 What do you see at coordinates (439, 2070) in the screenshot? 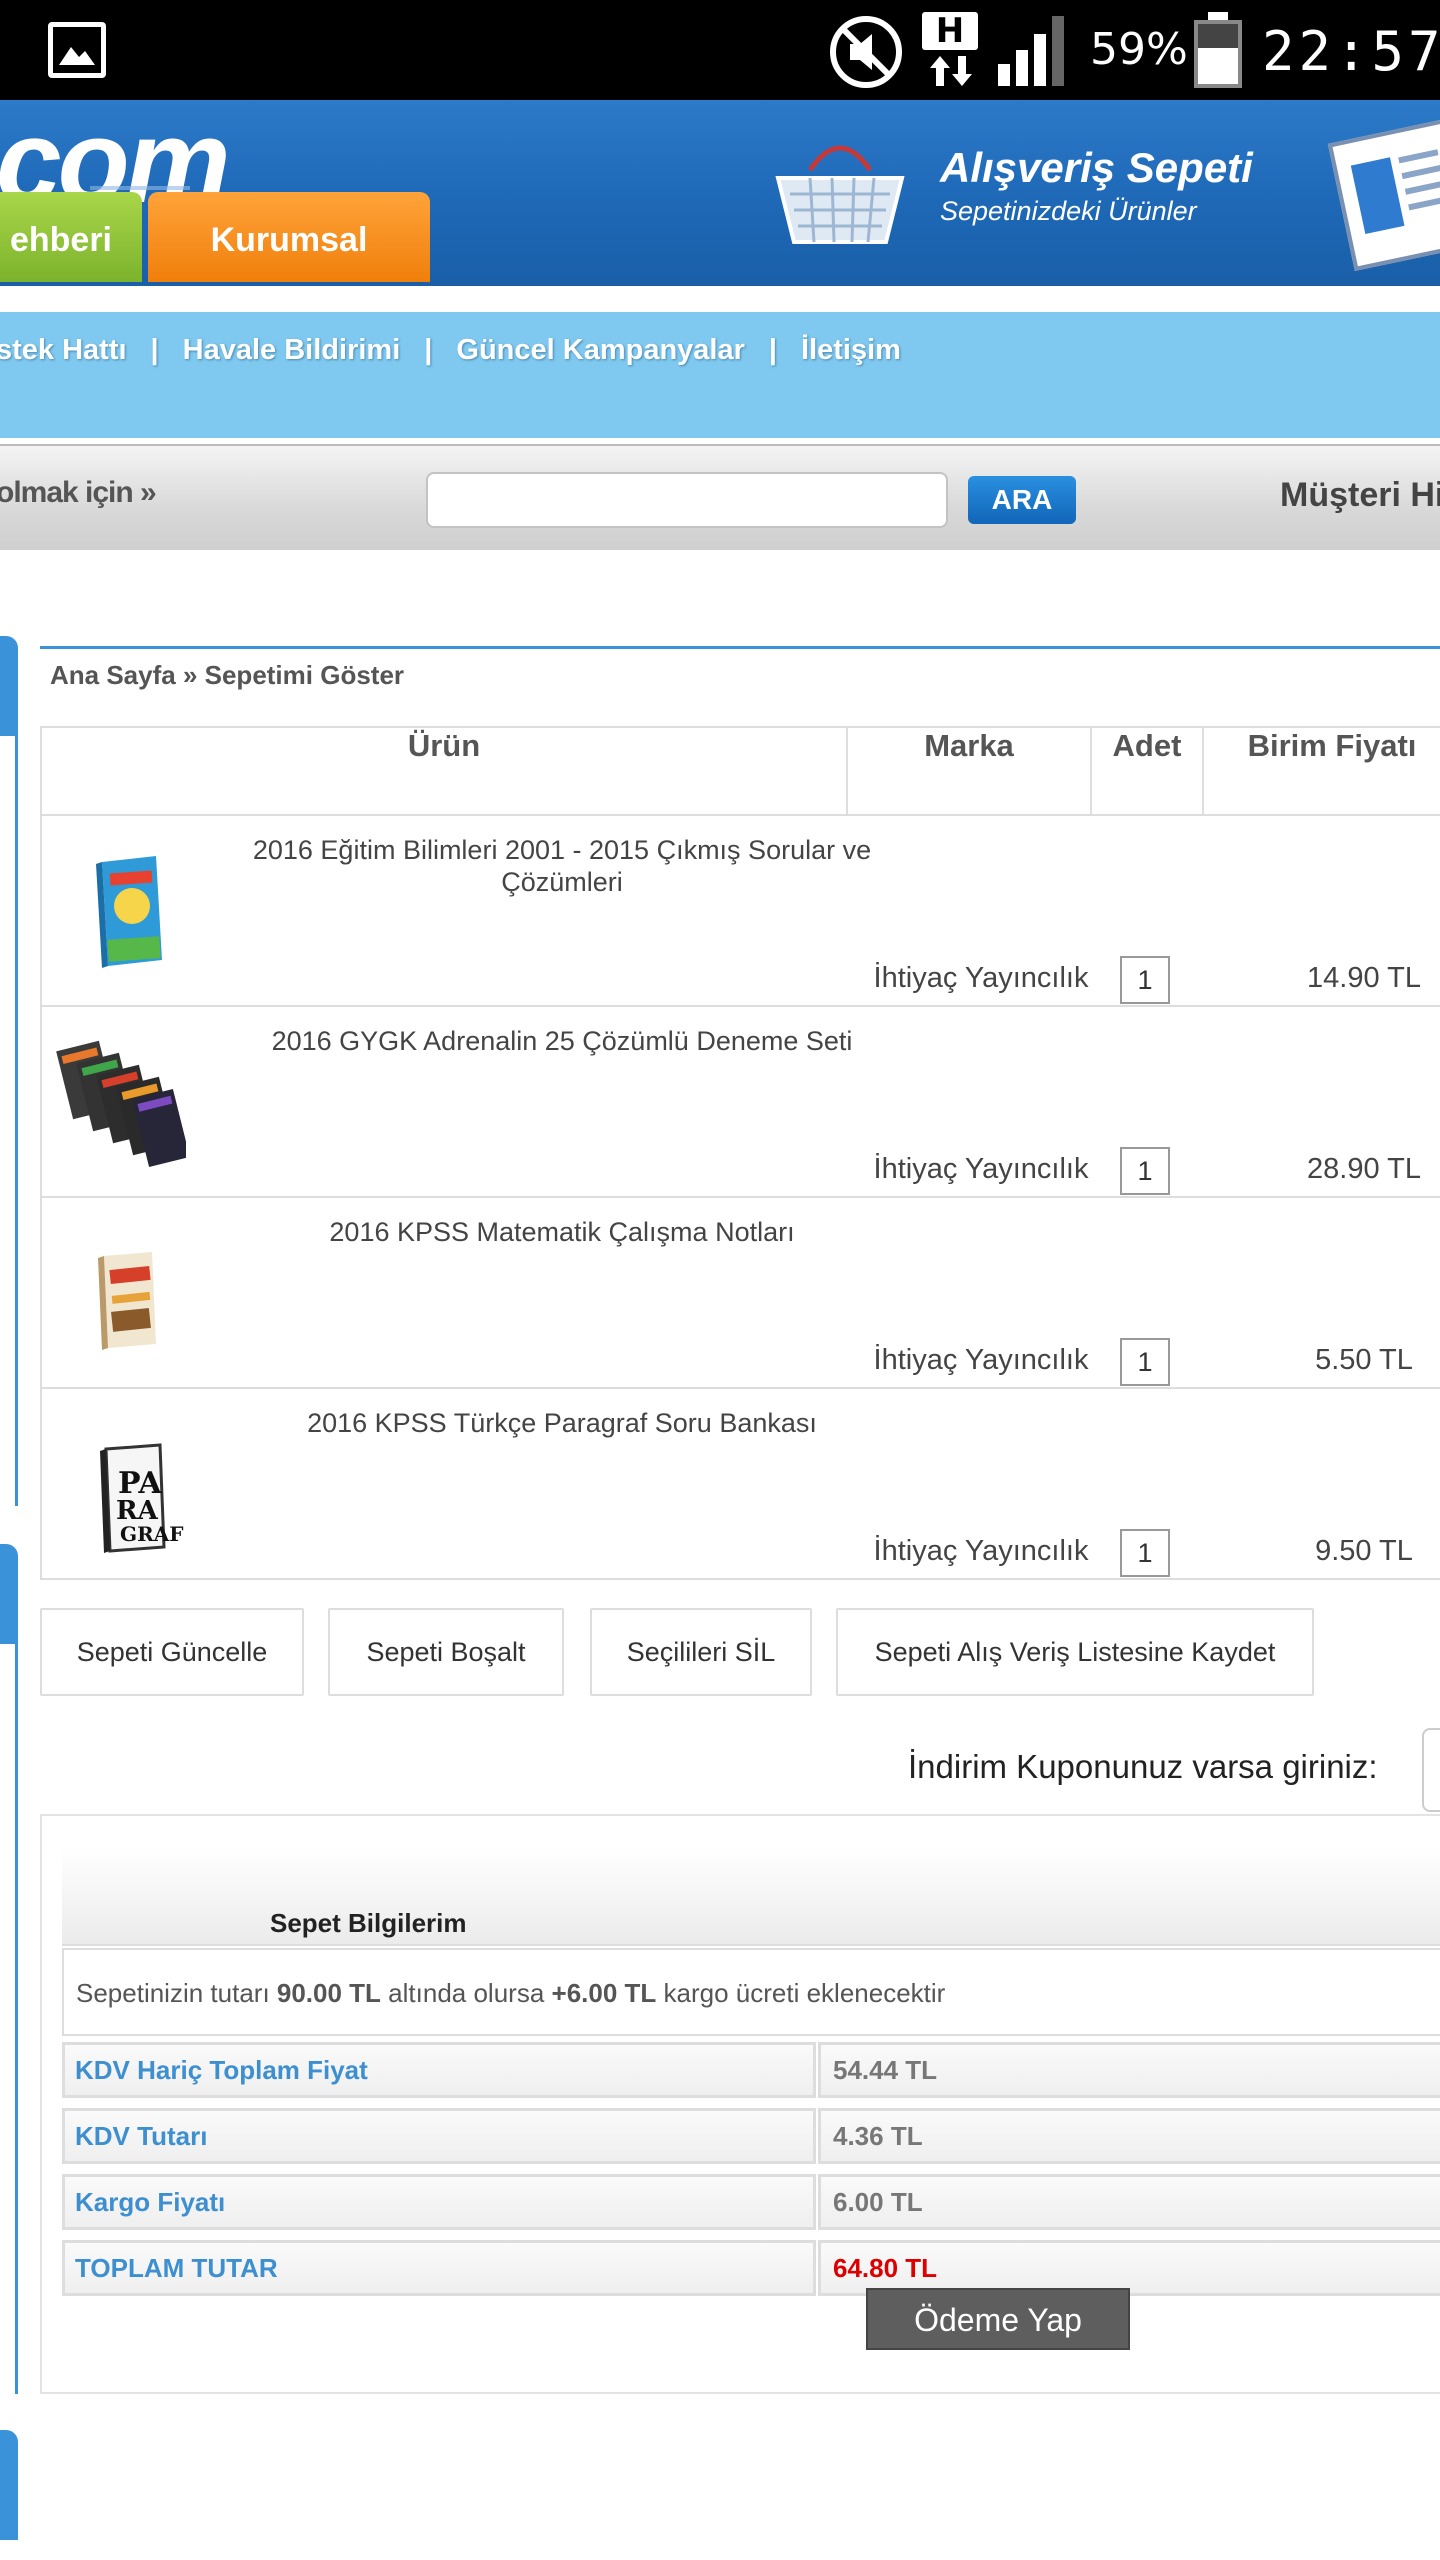
I see `summary-label: KDV Hariç Toplam Fiyat` at bounding box center [439, 2070].